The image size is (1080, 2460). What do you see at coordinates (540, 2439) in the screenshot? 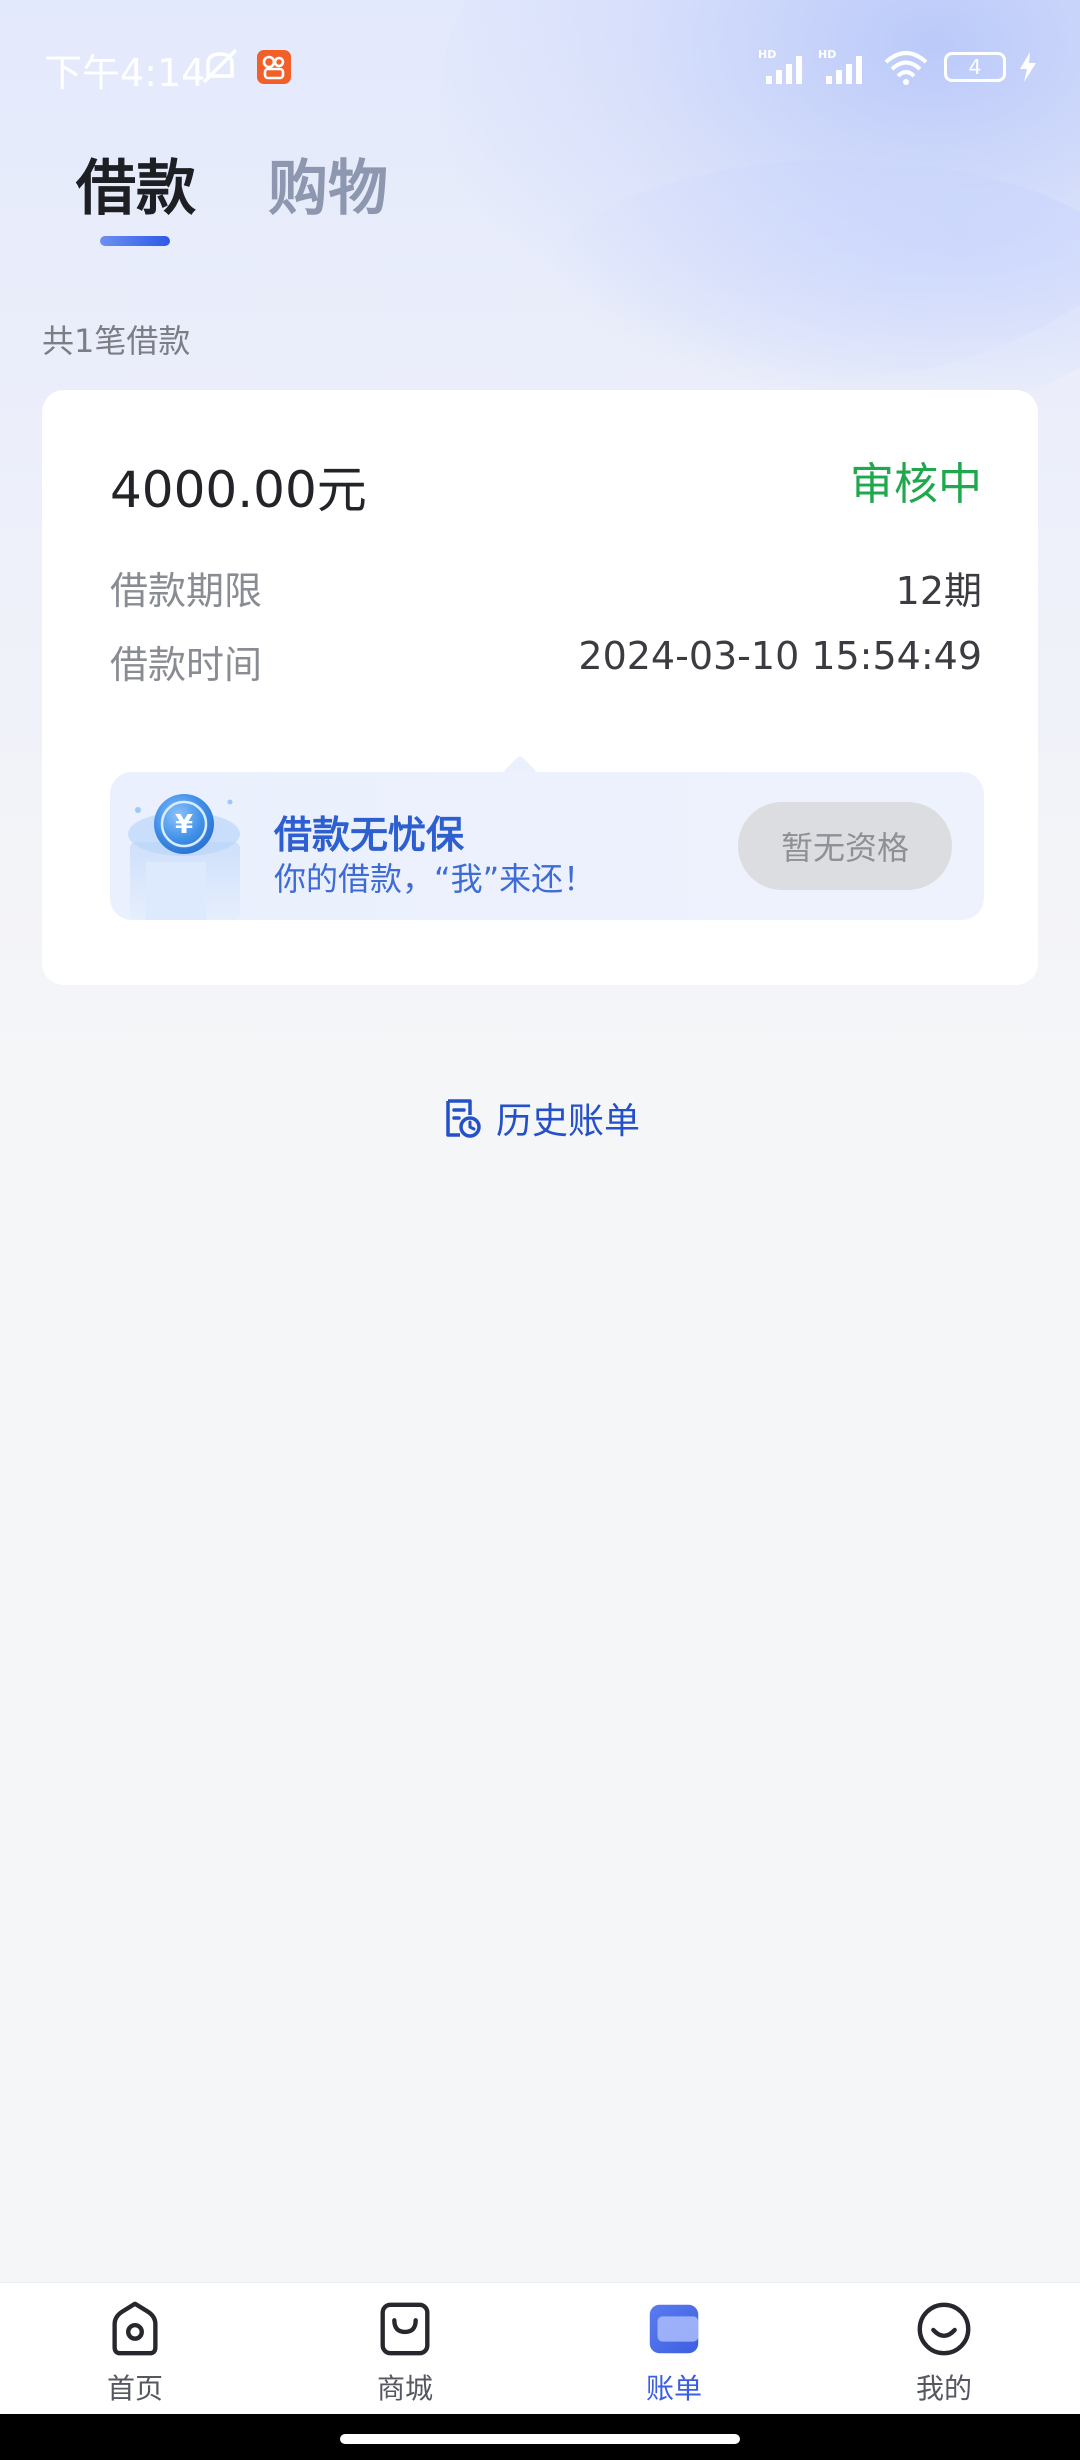
I see `home-gesture-bar` at bounding box center [540, 2439].